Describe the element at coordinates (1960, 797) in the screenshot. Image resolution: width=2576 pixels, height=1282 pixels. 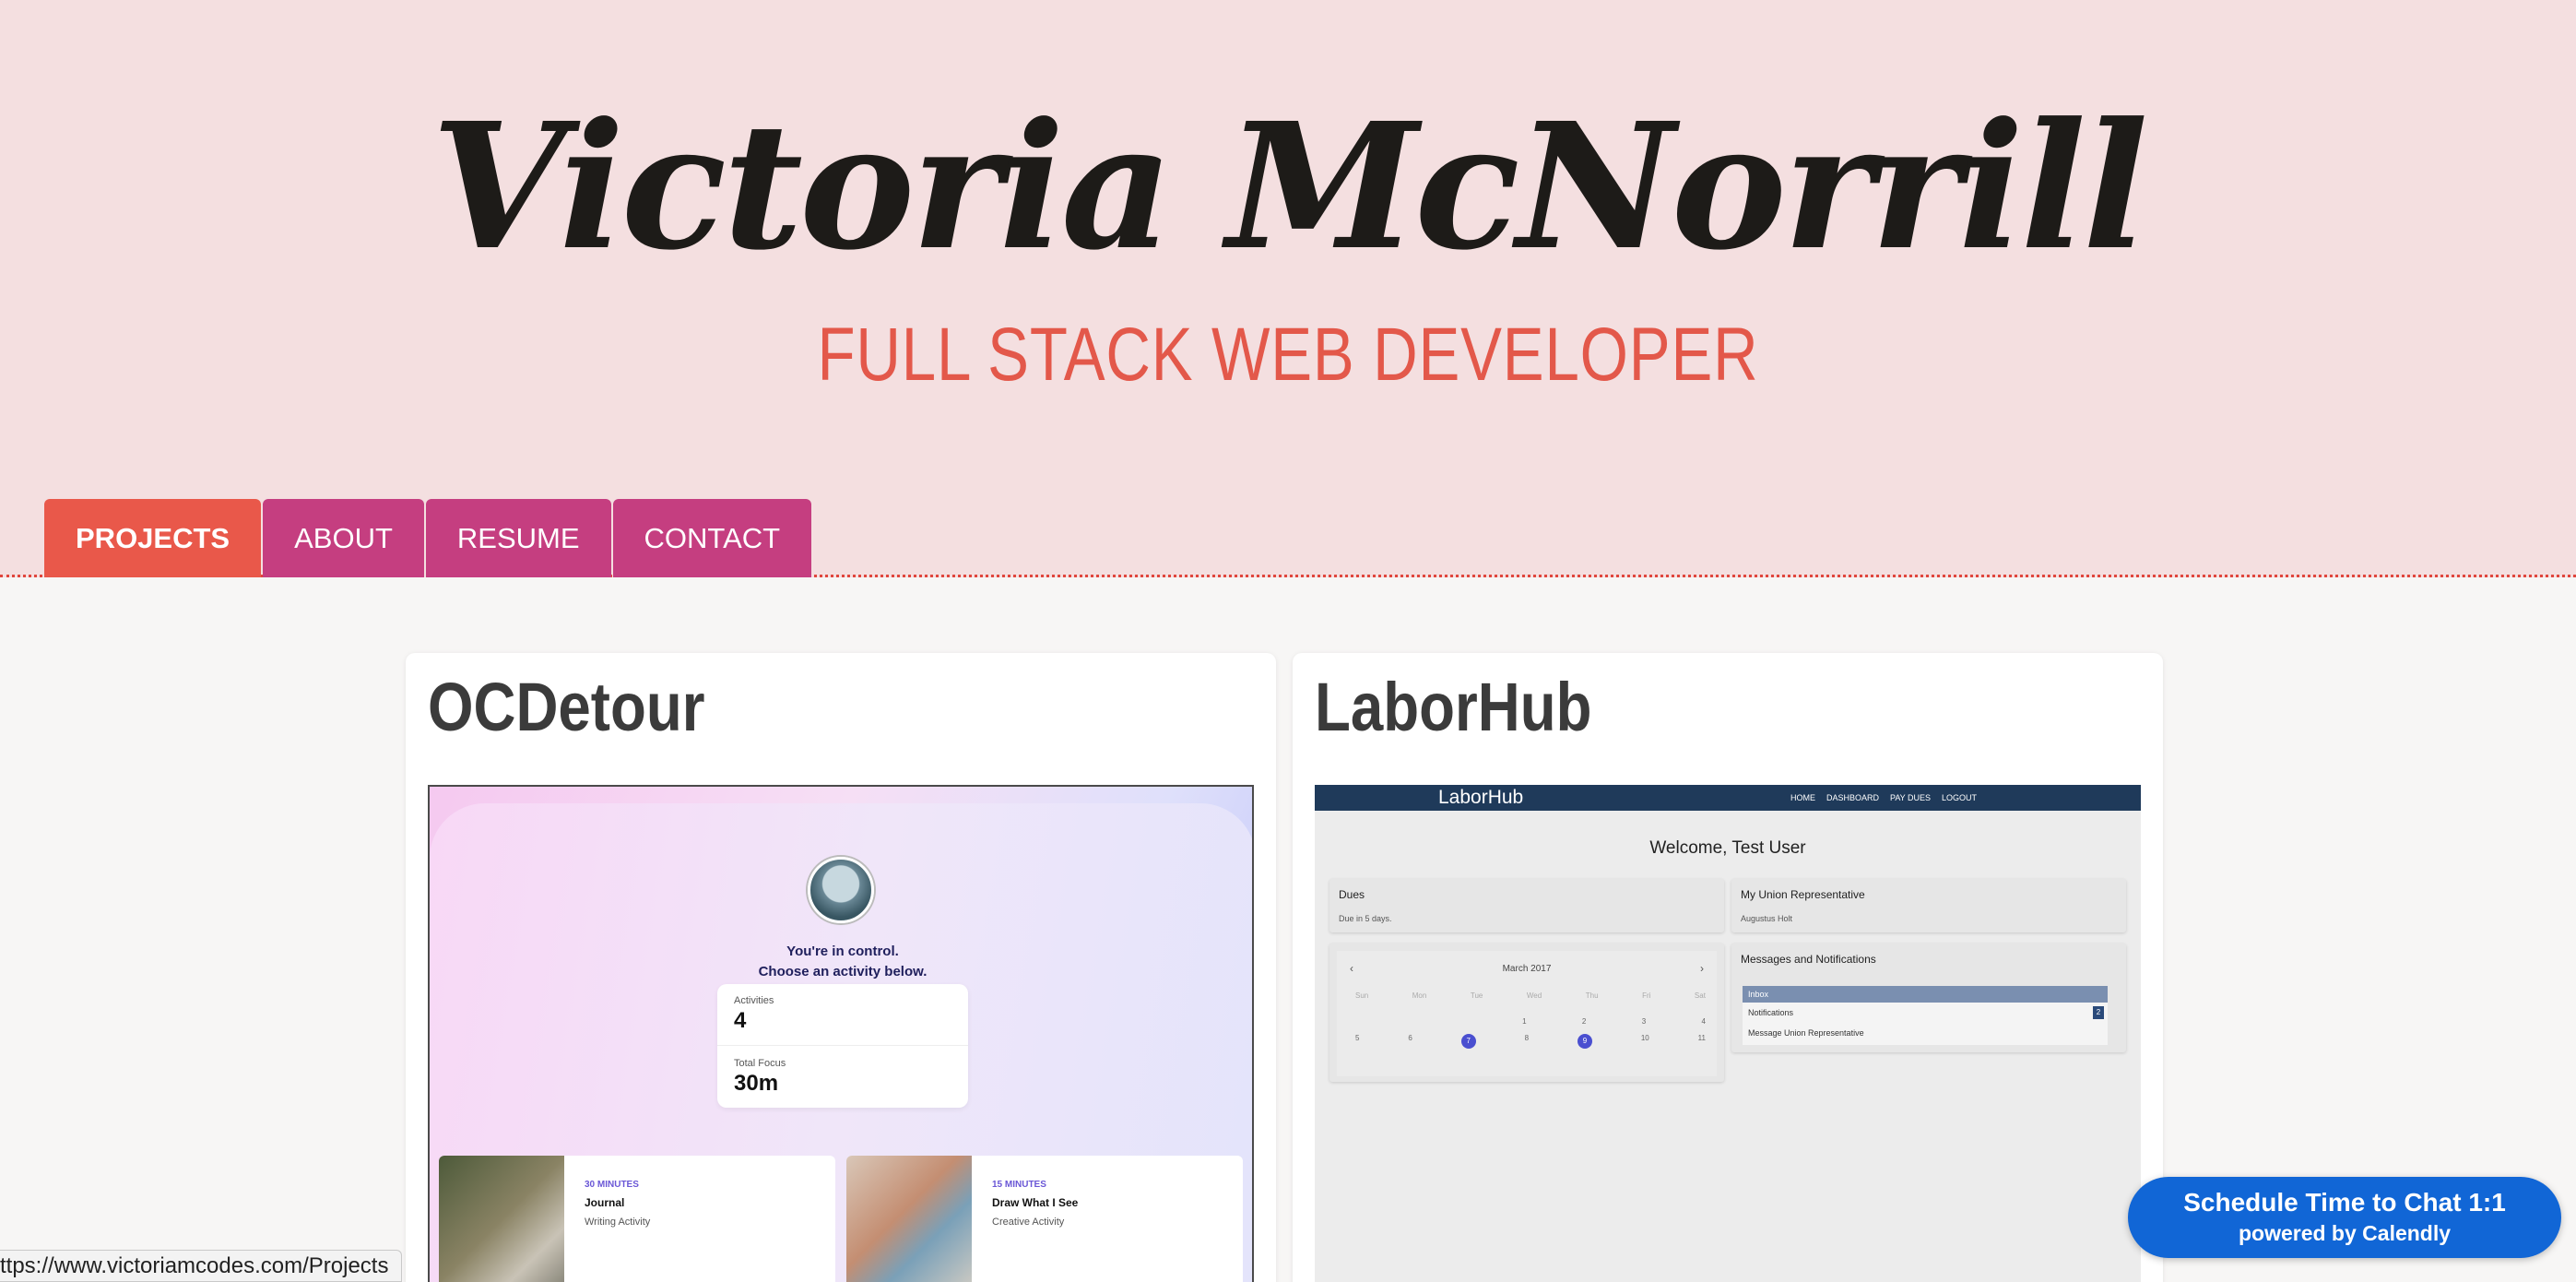
I see `logout-link: LOGOUT` at that location.